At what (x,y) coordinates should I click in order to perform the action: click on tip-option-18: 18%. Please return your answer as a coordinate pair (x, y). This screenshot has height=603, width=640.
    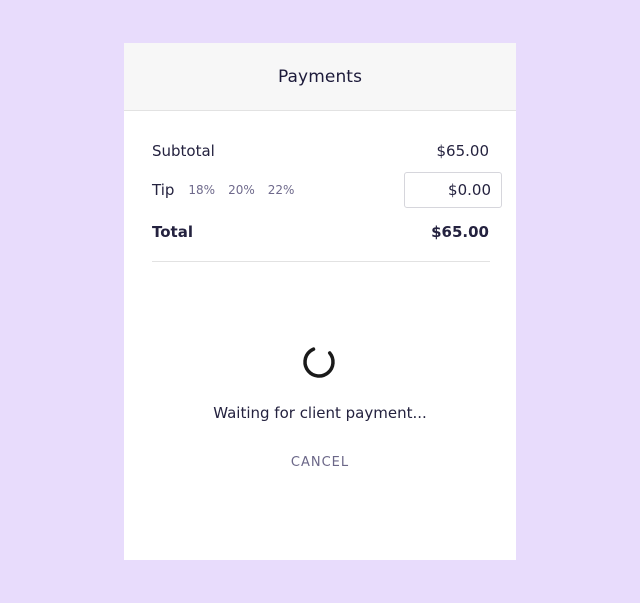
    Looking at the image, I should click on (201, 190).